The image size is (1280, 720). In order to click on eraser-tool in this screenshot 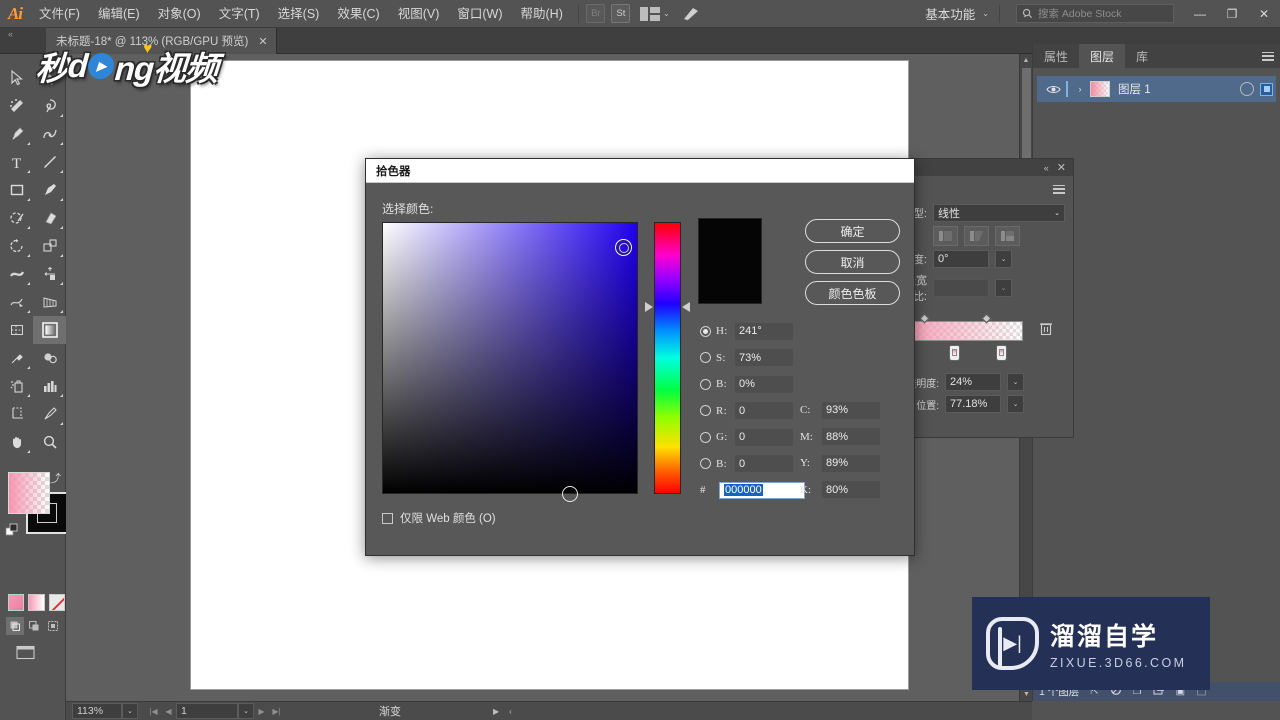, I will do `click(49, 218)`.